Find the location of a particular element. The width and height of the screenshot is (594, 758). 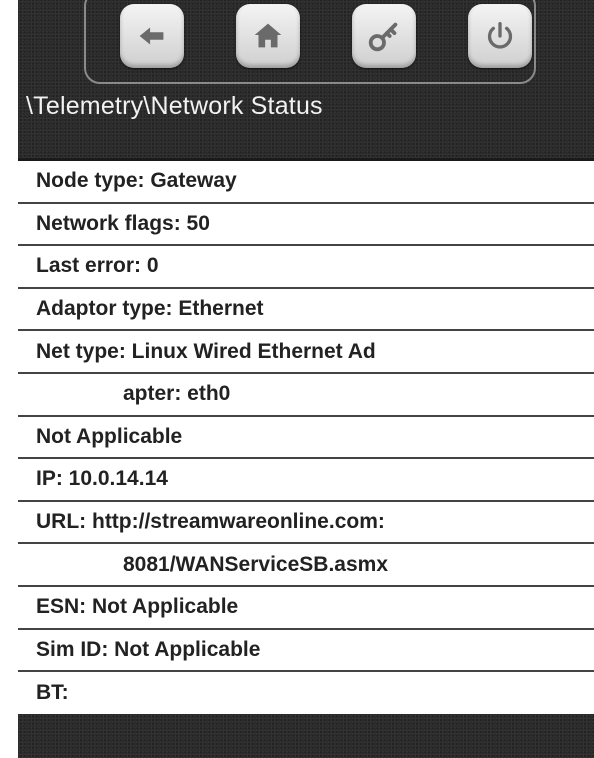

back-button is located at coordinates (152, 36).